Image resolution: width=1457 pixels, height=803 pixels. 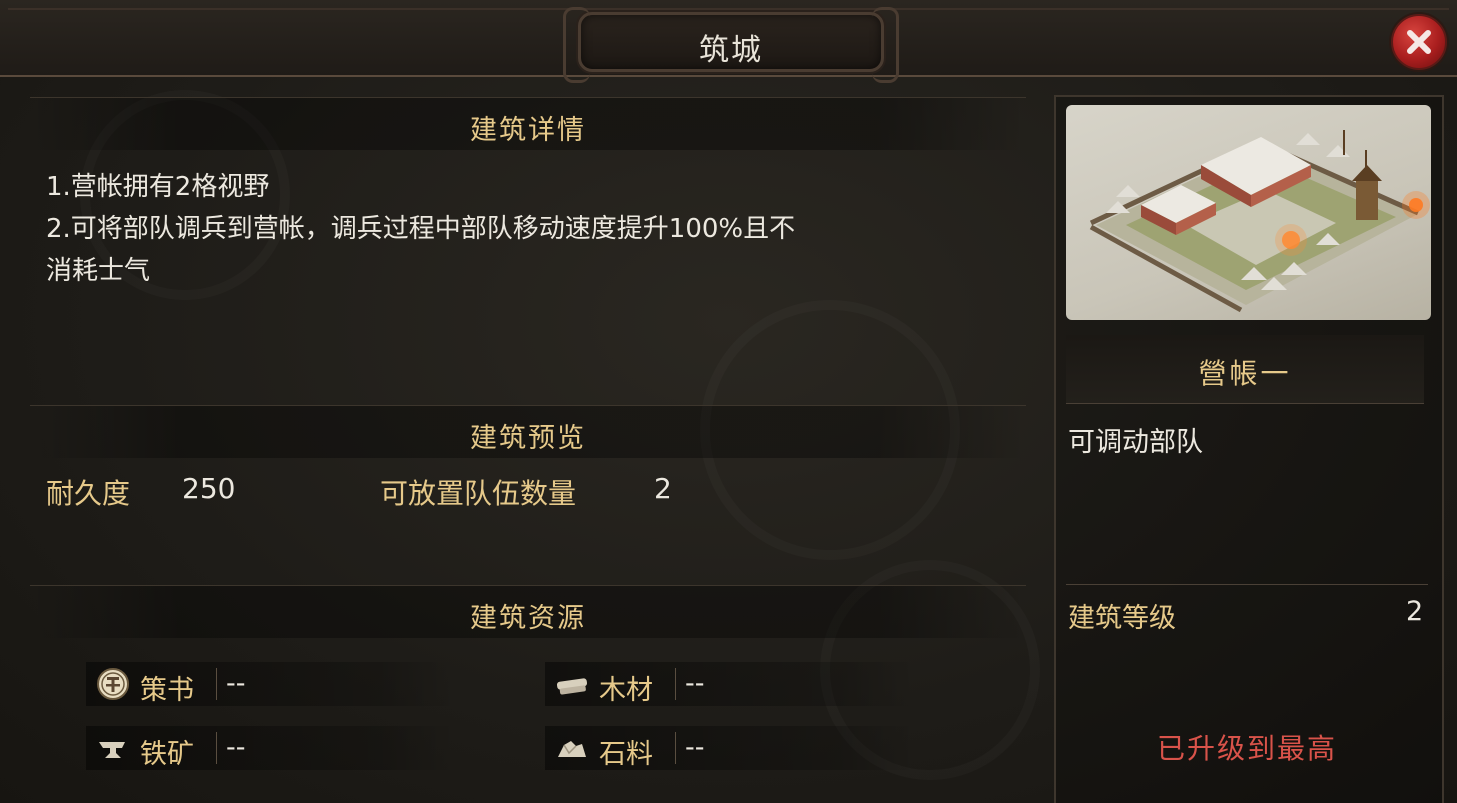 What do you see at coordinates (663, 488) in the screenshot?
I see `teams-value: 2` at bounding box center [663, 488].